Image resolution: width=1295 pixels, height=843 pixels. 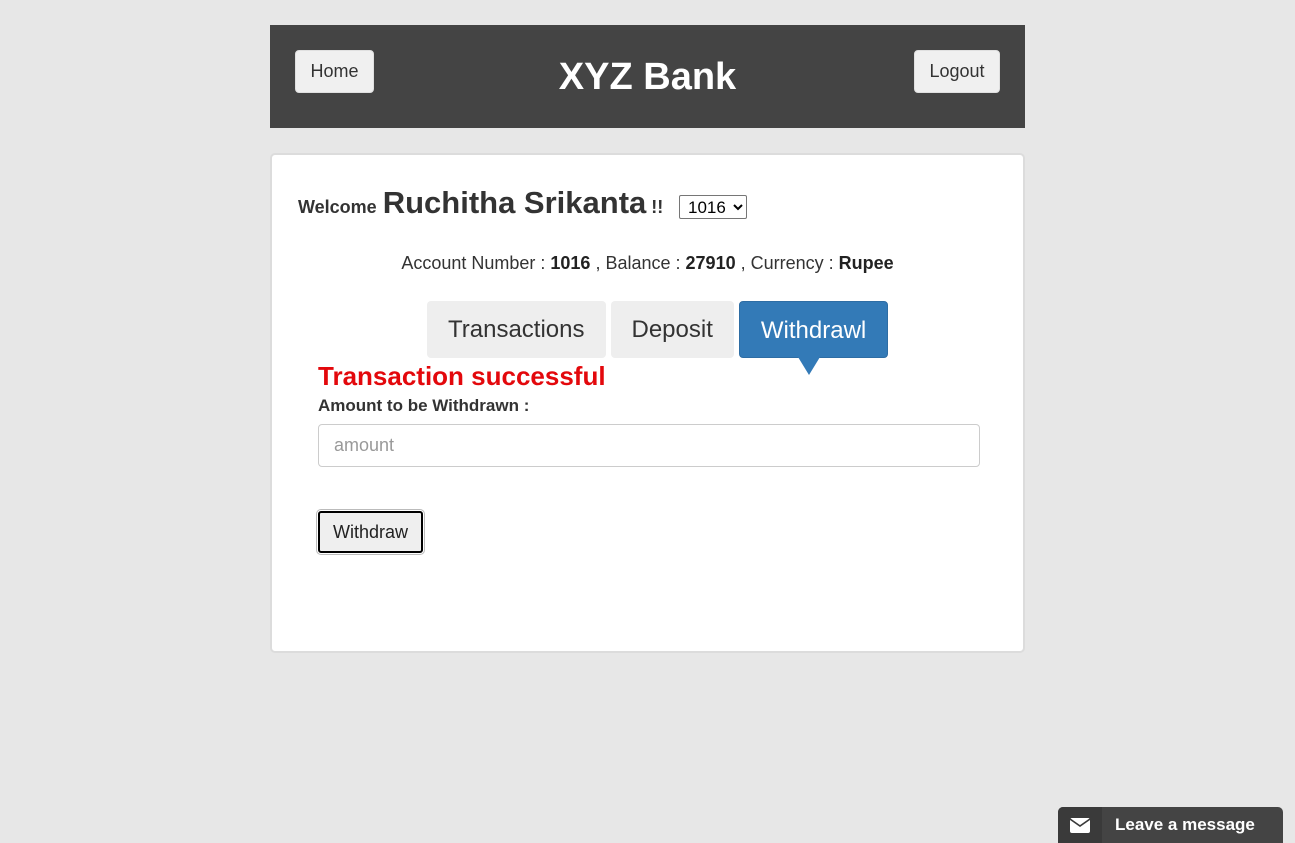 What do you see at coordinates (657, 207) in the screenshot?
I see `welcome-suffix: !!` at bounding box center [657, 207].